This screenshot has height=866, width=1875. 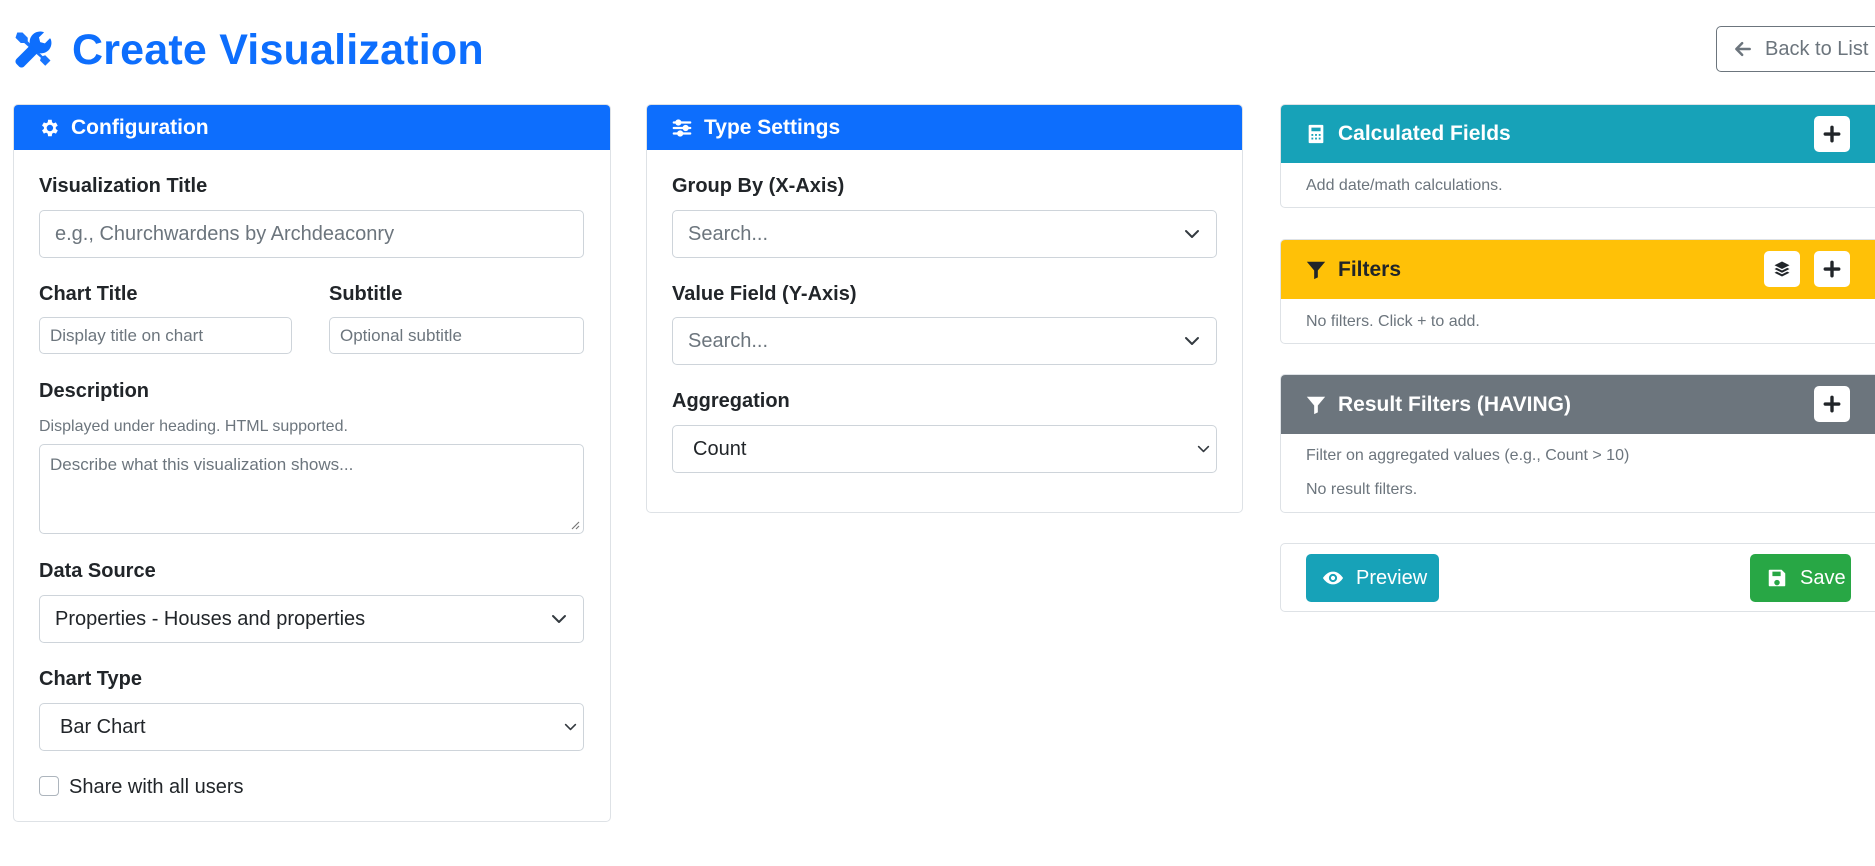 I want to click on viz-title-input: e.g., Churchwardens by Archdeaconry, so click(x=311, y=234).